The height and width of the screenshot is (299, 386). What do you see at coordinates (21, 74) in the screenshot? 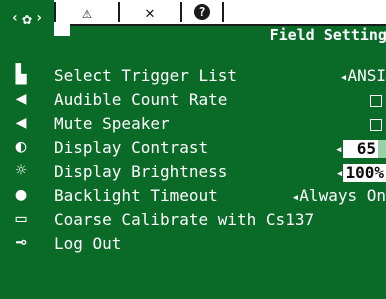
I see `trigger-list-icon: ▙` at bounding box center [21, 74].